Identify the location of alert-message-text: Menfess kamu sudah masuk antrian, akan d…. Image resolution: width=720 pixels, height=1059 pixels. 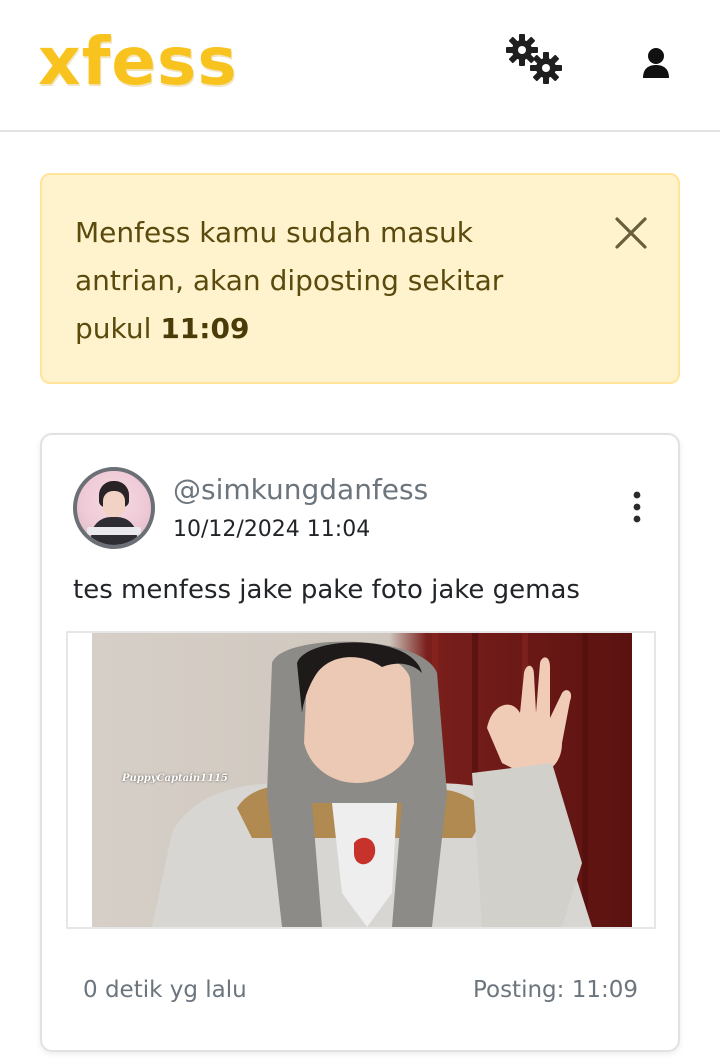
(289, 280).